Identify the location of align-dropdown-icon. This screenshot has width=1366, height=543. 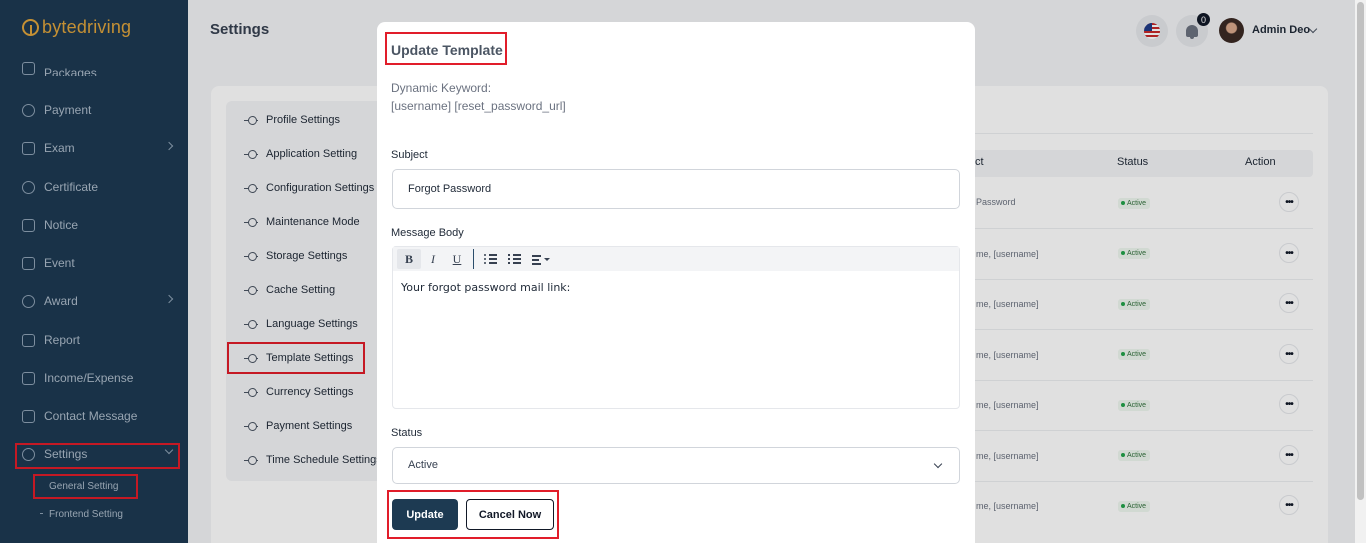
(539, 259).